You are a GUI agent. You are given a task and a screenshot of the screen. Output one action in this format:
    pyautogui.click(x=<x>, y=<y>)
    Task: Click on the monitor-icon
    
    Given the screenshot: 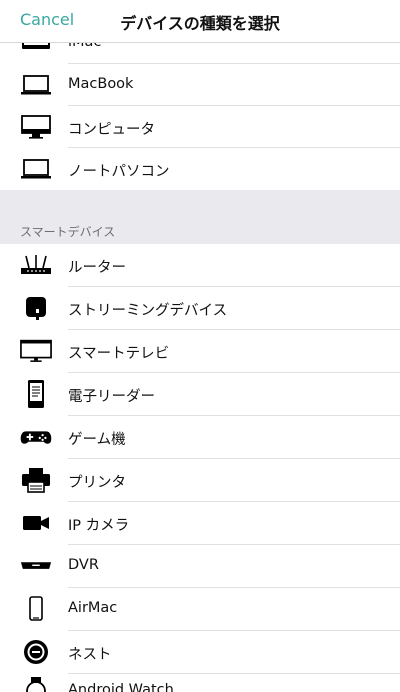 What is the action you would take?
    pyautogui.click(x=36, y=127)
    